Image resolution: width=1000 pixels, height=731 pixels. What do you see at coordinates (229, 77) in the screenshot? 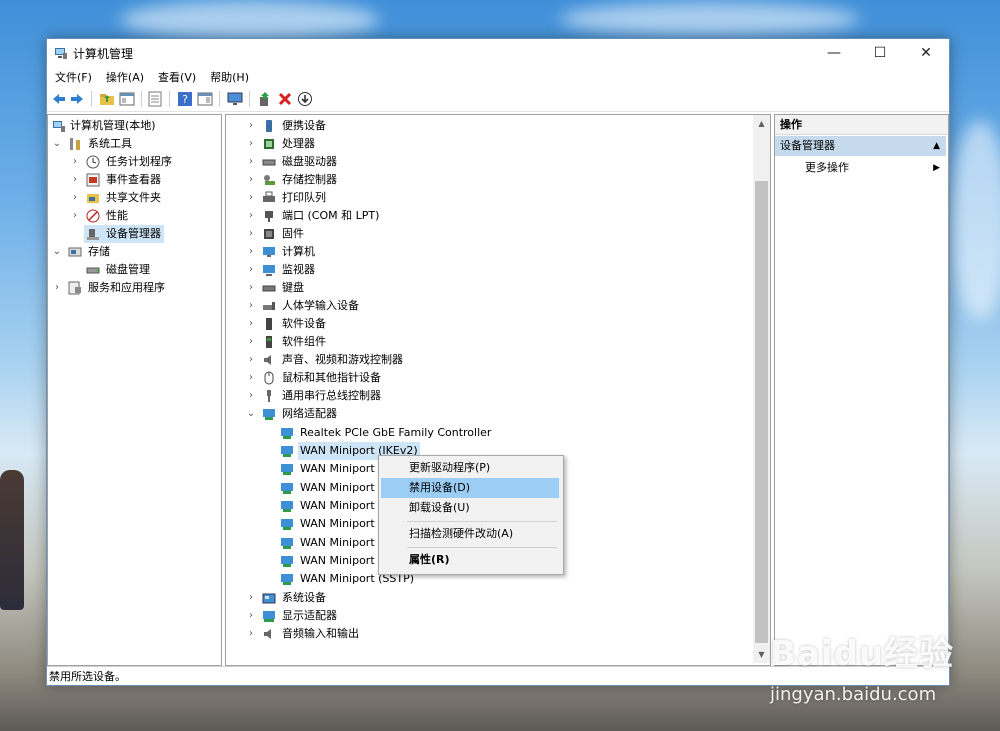
I see `menu-help: 帮助(H)` at bounding box center [229, 77].